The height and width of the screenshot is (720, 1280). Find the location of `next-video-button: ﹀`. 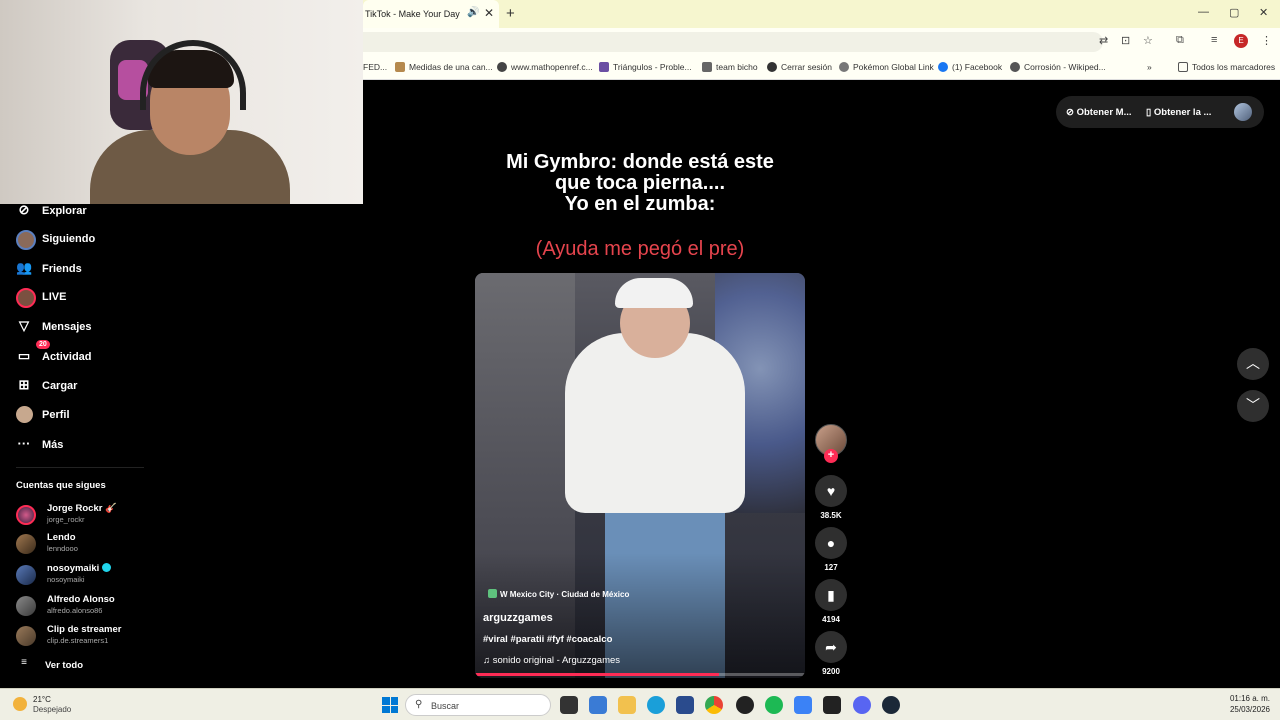

next-video-button: ﹀ is located at coordinates (1253, 406).